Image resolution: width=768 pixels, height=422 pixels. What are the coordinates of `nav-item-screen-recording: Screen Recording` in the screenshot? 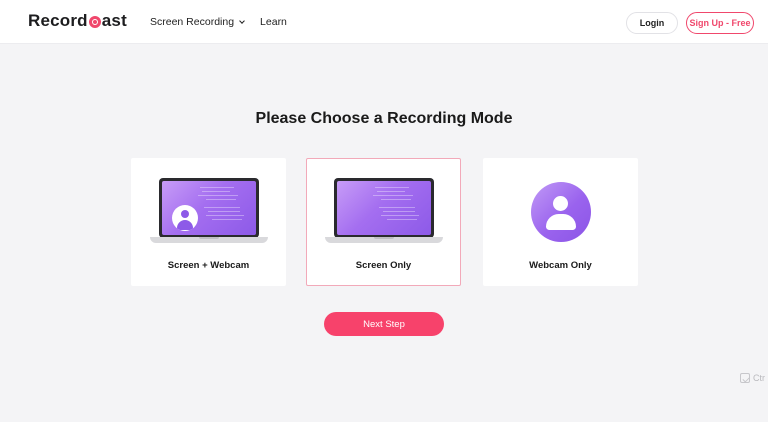 It's located at (197, 22).